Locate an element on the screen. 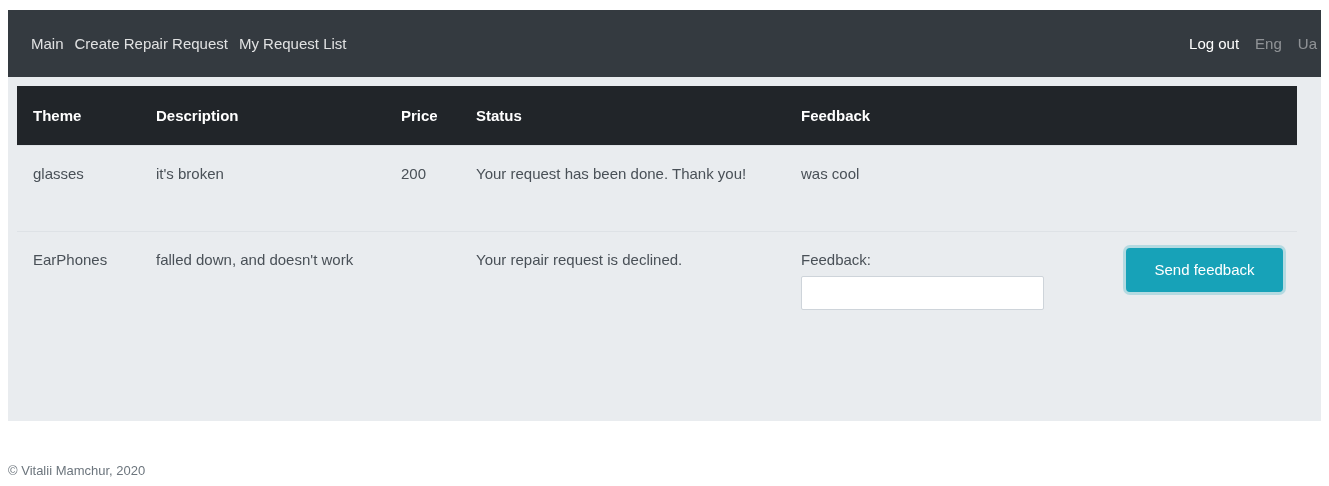 Image resolution: width=1329 pixels, height=486 pixels. table-cell: Your request has been done. Thank you! is located at coordinates (622, 188).